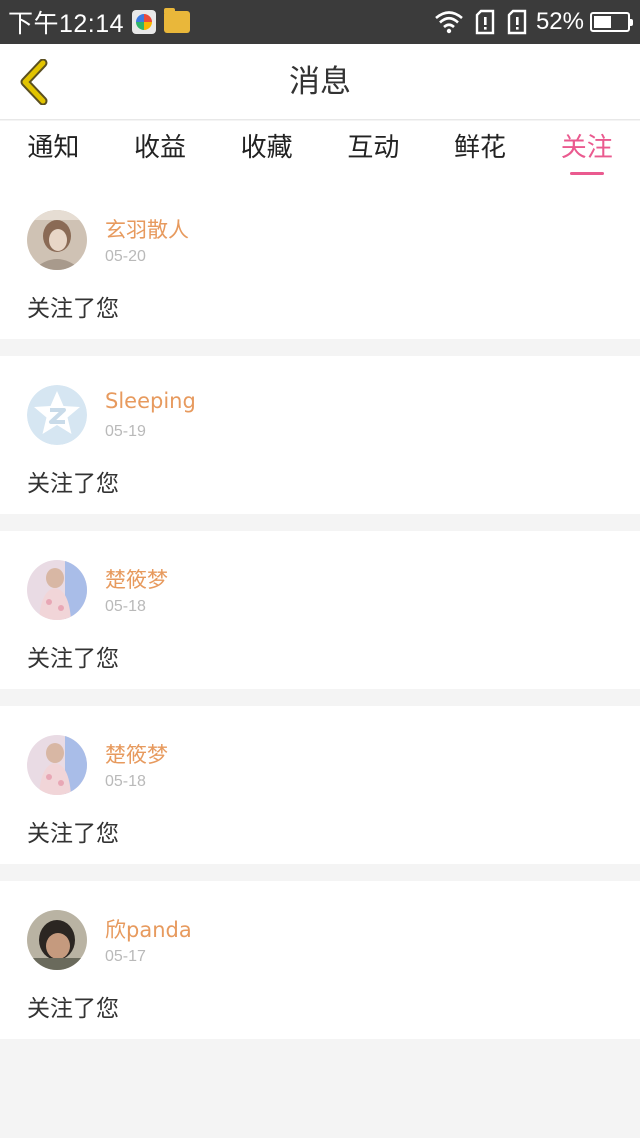 This screenshot has width=640, height=1138. I want to click on tab-bar: 通知 收益 收藏 互动 鲜花 关注, so click(320, 151).